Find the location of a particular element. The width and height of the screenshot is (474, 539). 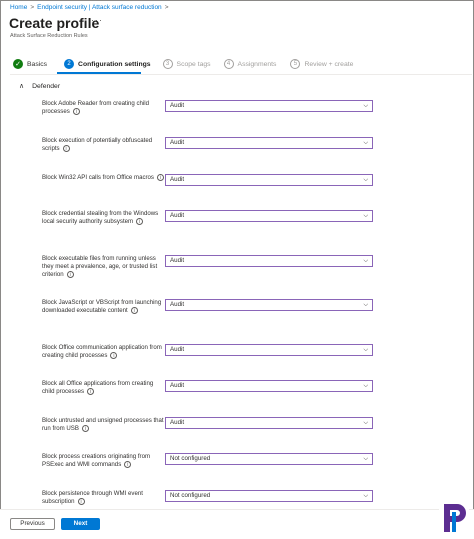

step-number-badge: 4 is located at coordinates (228, 64).